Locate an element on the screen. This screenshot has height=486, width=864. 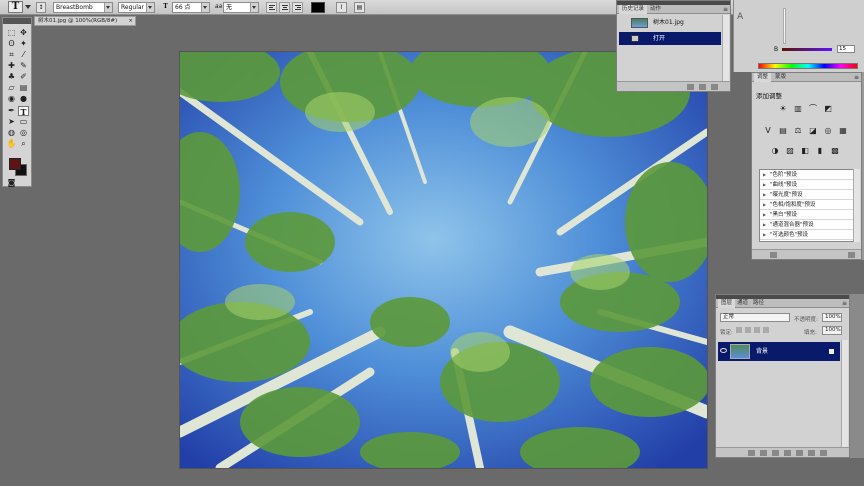
toolbox-grip is located at coordinates (17, 21).